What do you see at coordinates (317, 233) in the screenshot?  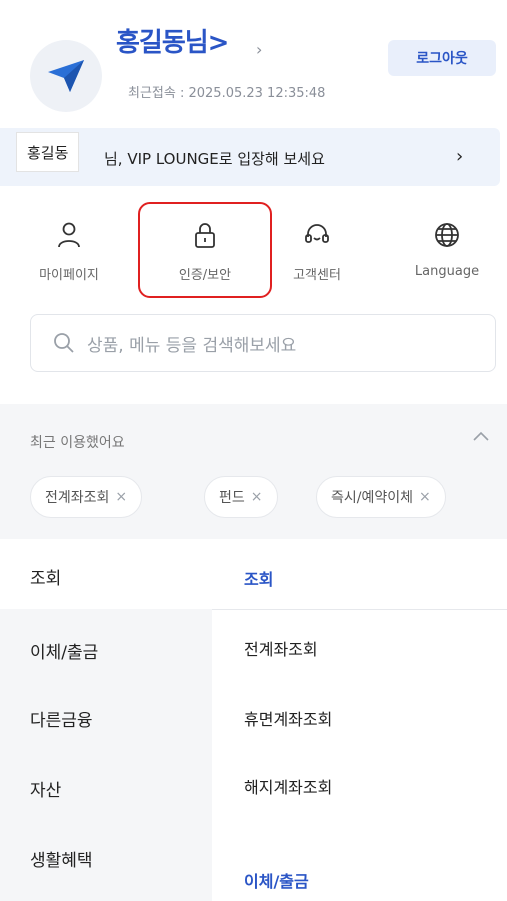 I see `headset-icon` at bounding box center [317, 233].